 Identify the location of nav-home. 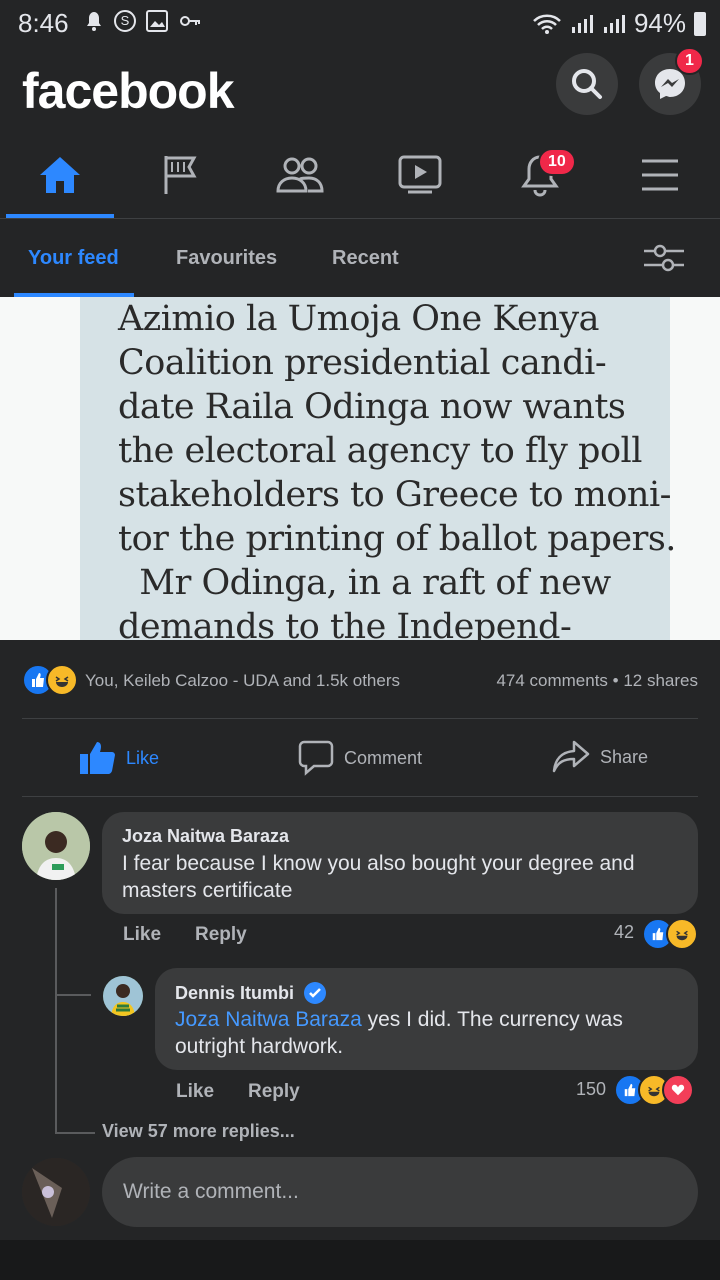
(60, 175).